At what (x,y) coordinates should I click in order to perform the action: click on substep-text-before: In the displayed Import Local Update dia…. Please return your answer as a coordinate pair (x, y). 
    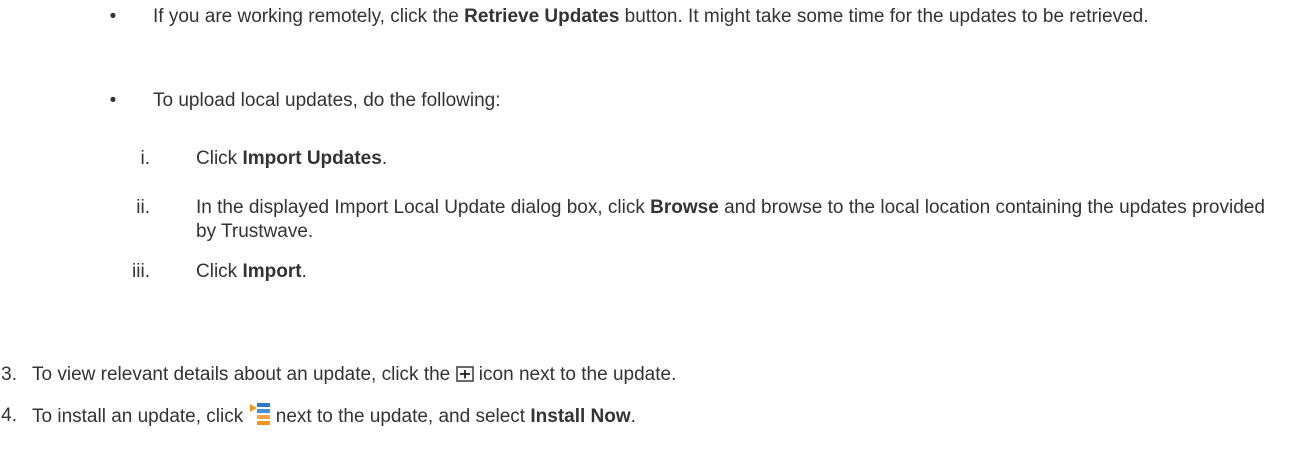
    Looking at the image, I should click on (423, 207).